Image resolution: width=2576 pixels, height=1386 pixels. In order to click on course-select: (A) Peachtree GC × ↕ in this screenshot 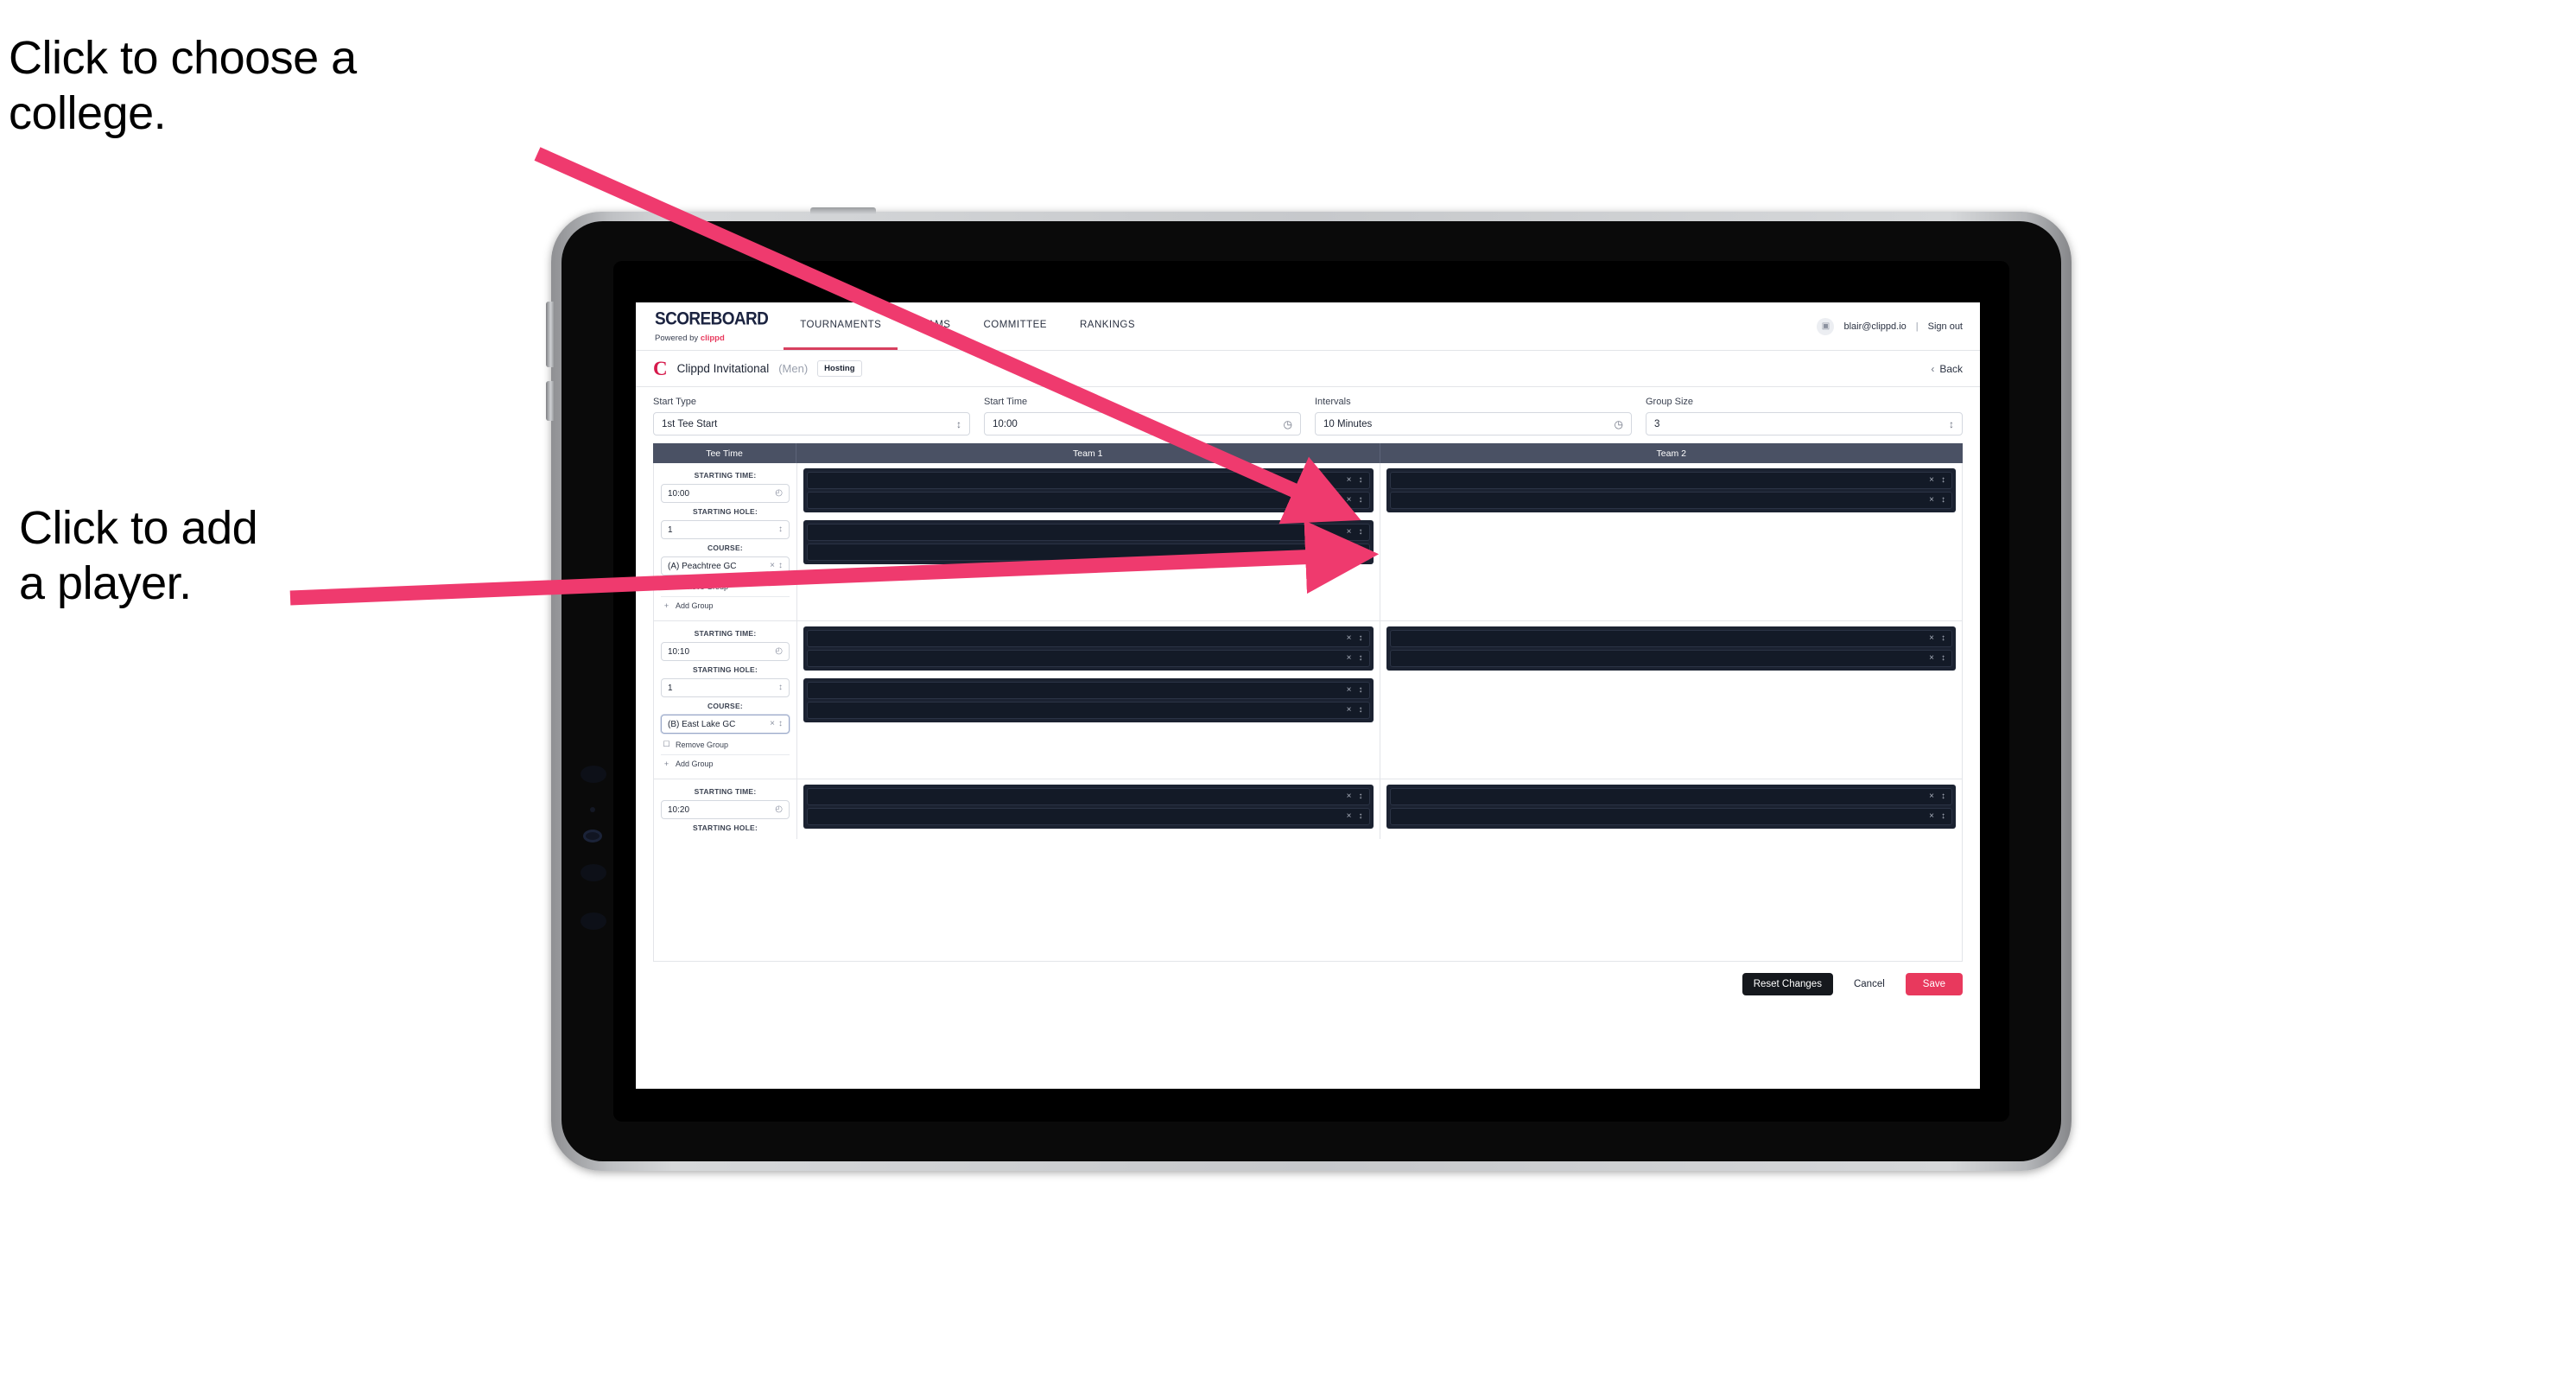, I will do `click(725, 565)`.